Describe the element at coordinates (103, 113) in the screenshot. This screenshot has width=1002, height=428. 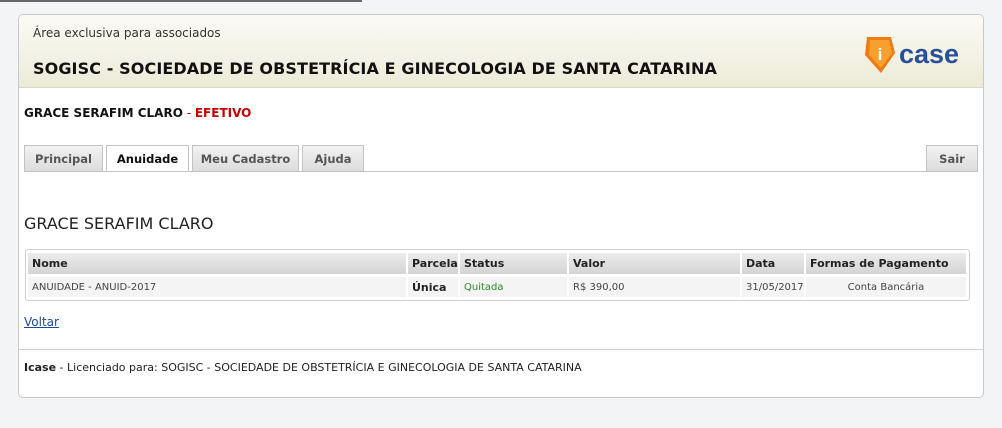
I see `user-name: GRACE SERAFIM CLARO` at that location.